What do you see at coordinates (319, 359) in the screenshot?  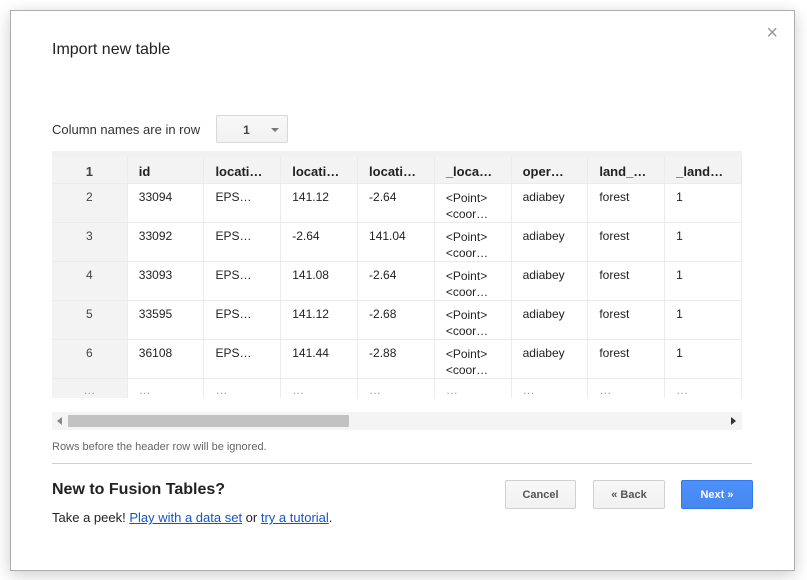 I see `table-cell: 141.44` at bounding box center [319, 359].